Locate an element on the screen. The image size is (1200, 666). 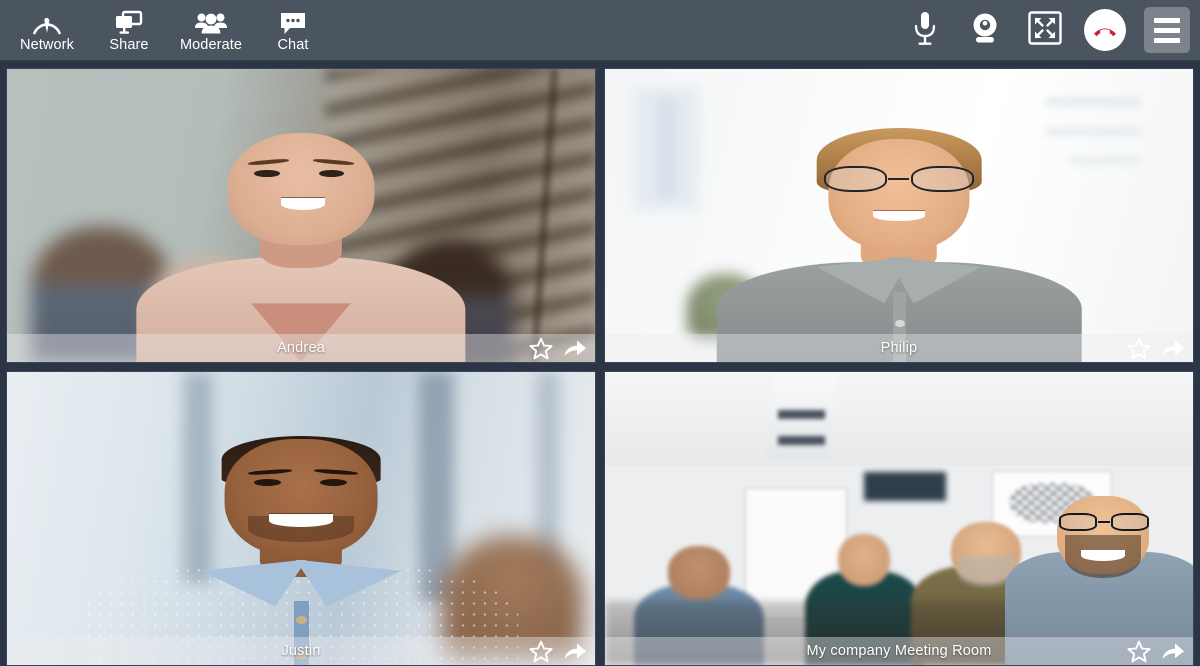
toolbar-item-chat-label: Chat is located at coordinates (293, 44).